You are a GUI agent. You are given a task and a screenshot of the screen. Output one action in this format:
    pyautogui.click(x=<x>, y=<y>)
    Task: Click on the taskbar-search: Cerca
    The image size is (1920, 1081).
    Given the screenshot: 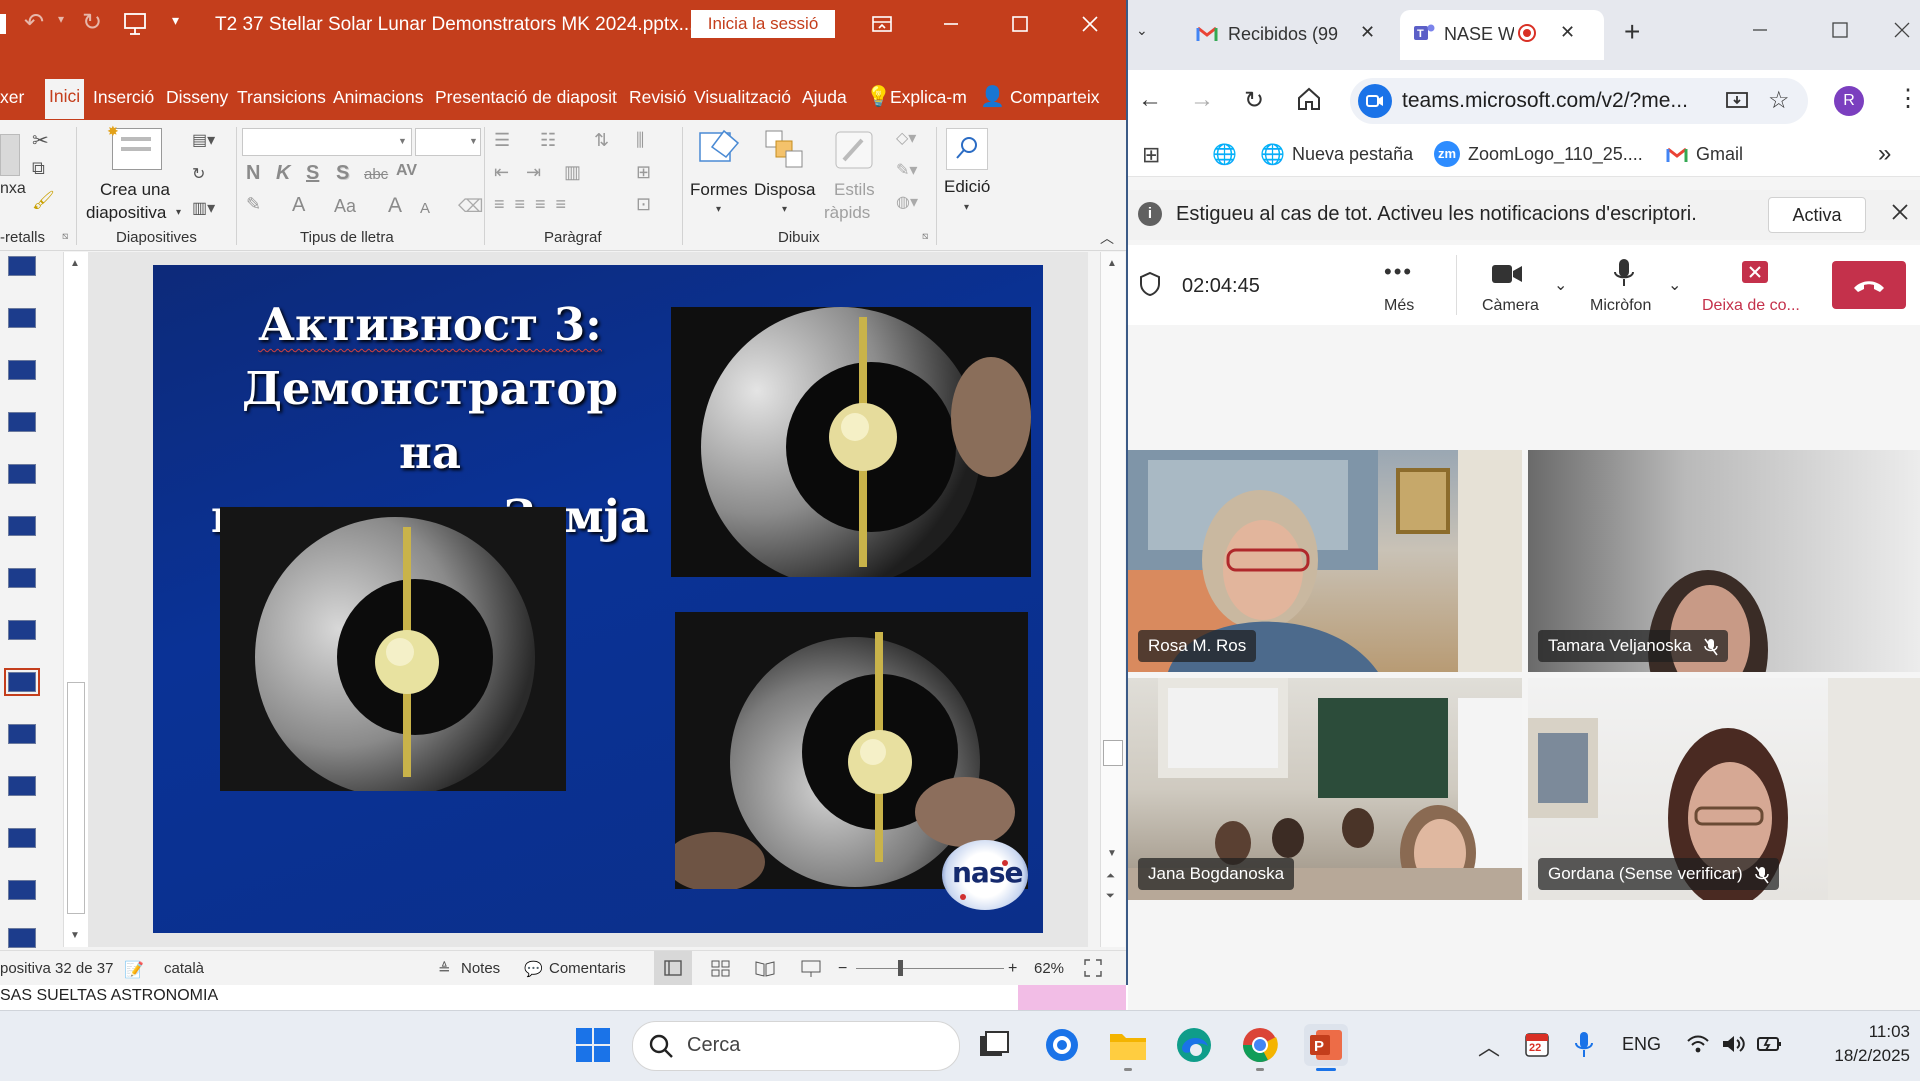 What is the action you would take?
    pyautogui.click(x=796, y=1046)
    